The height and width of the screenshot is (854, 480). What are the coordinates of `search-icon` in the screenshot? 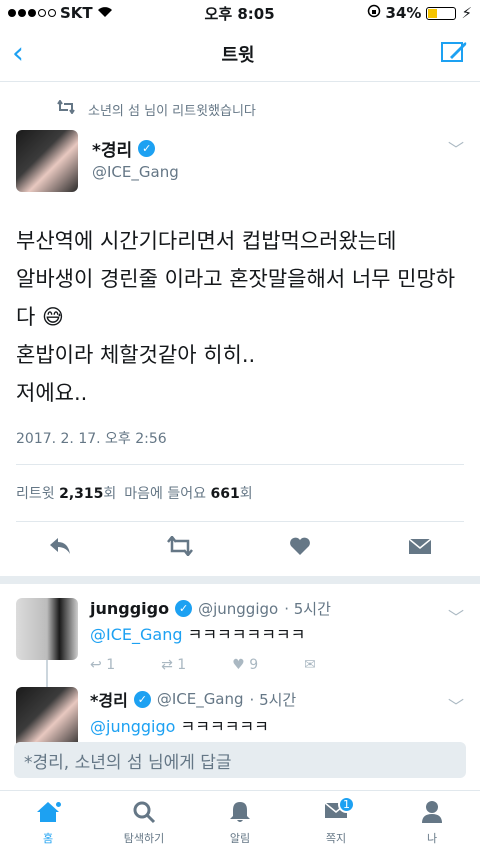 It's located at (144, 813).